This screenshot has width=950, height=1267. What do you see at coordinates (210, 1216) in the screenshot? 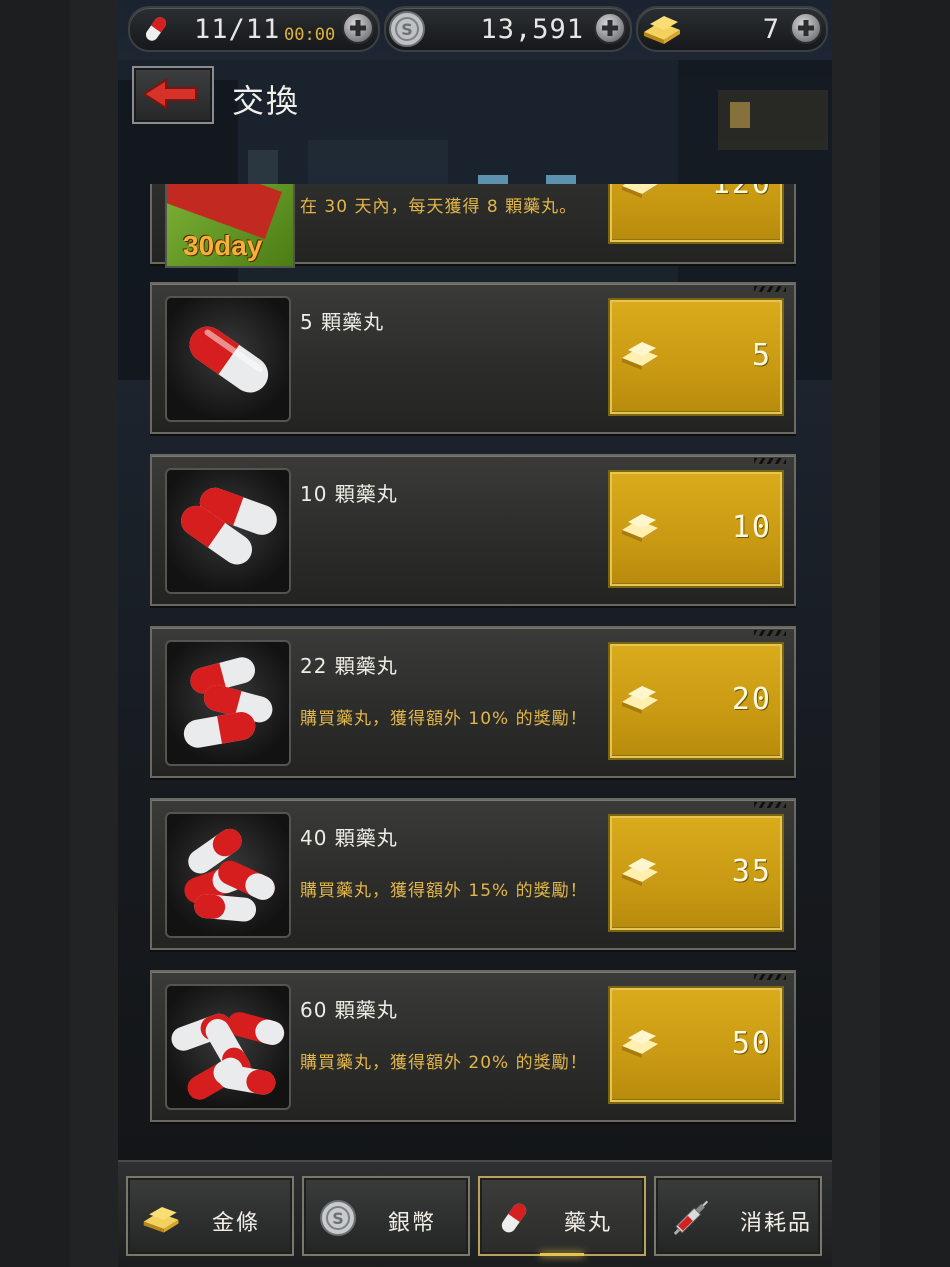
I see `tab-gold-bars: 金條` at bounding box center [210, 1216].